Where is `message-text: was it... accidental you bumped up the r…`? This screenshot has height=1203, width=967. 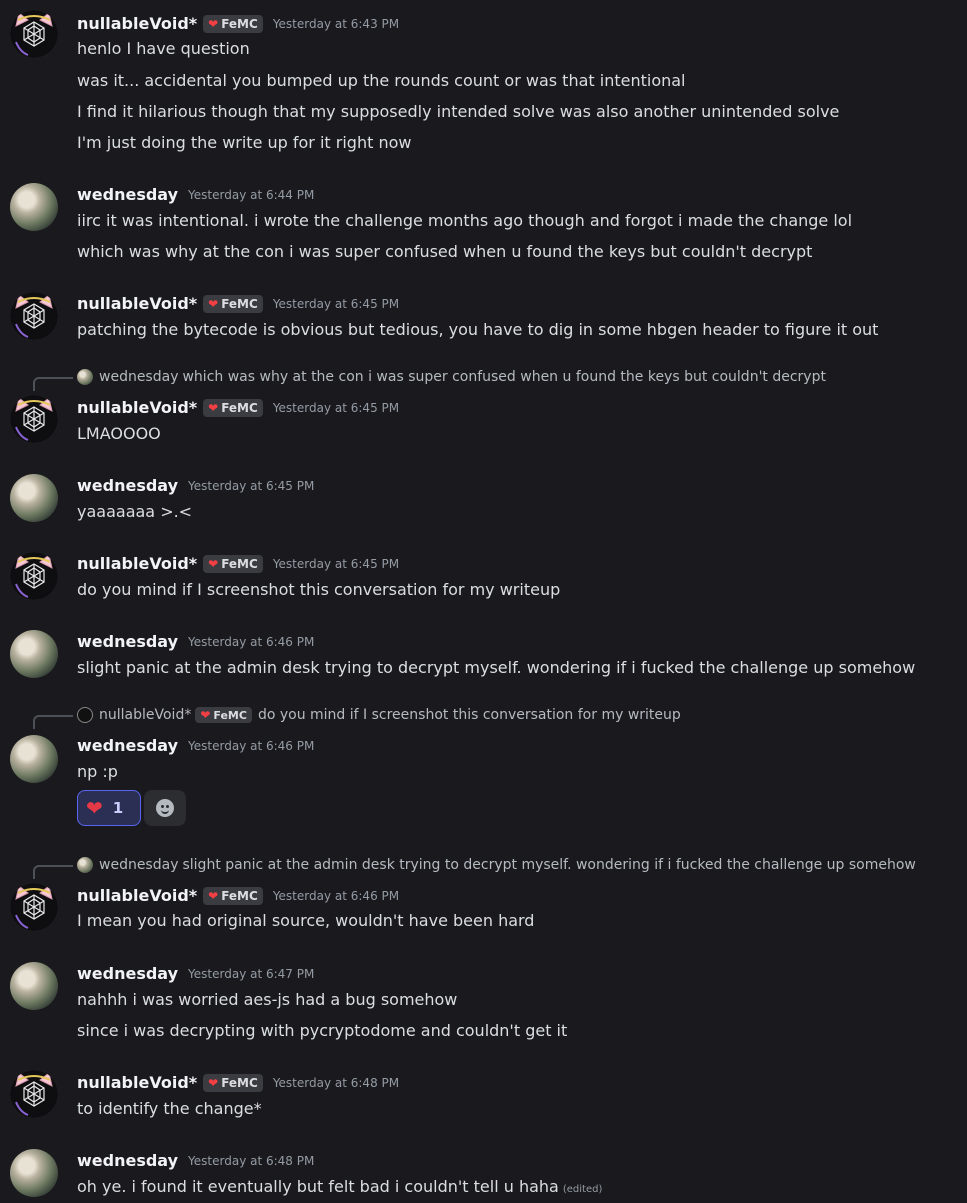 message-text: was it... accidental you bumped up the r… is located at coordinates (381, 80).